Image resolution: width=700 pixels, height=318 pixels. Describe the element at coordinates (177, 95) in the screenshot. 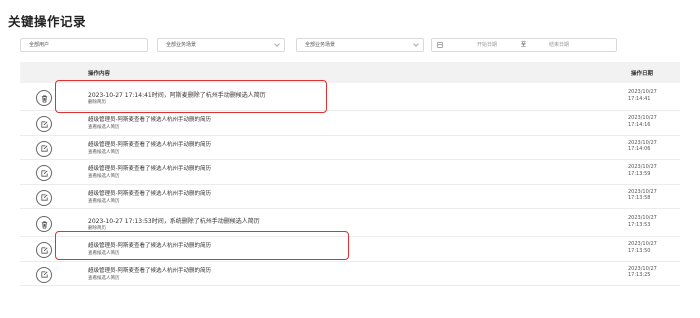

I see `row-title: 2023-10-27 17:14:41时间，阿斯麦删除了杭州手动删候选人简历` at that location.